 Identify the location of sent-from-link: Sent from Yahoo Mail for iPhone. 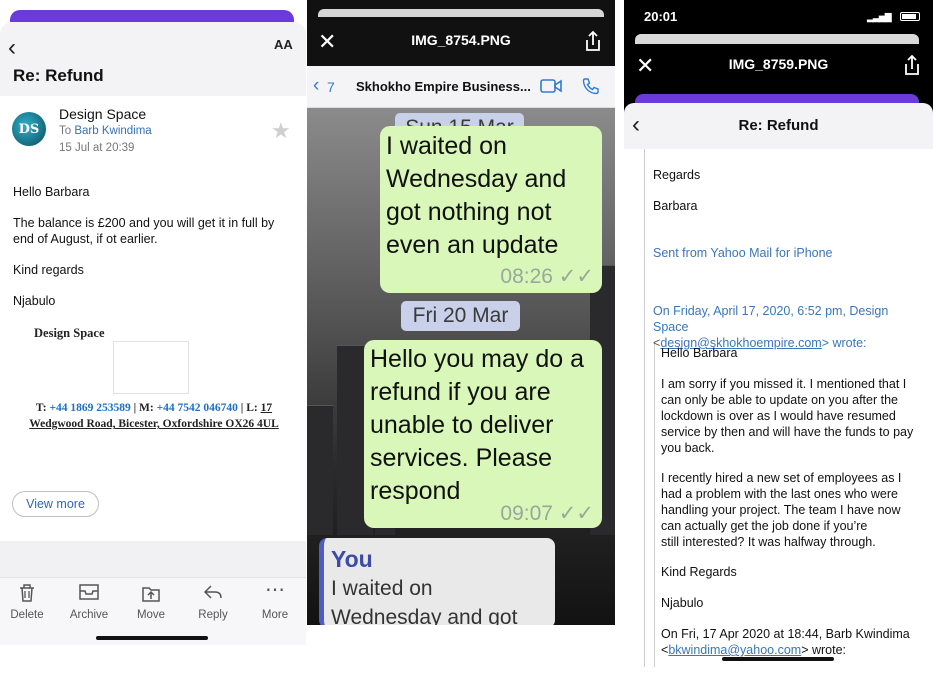
(743, 253).